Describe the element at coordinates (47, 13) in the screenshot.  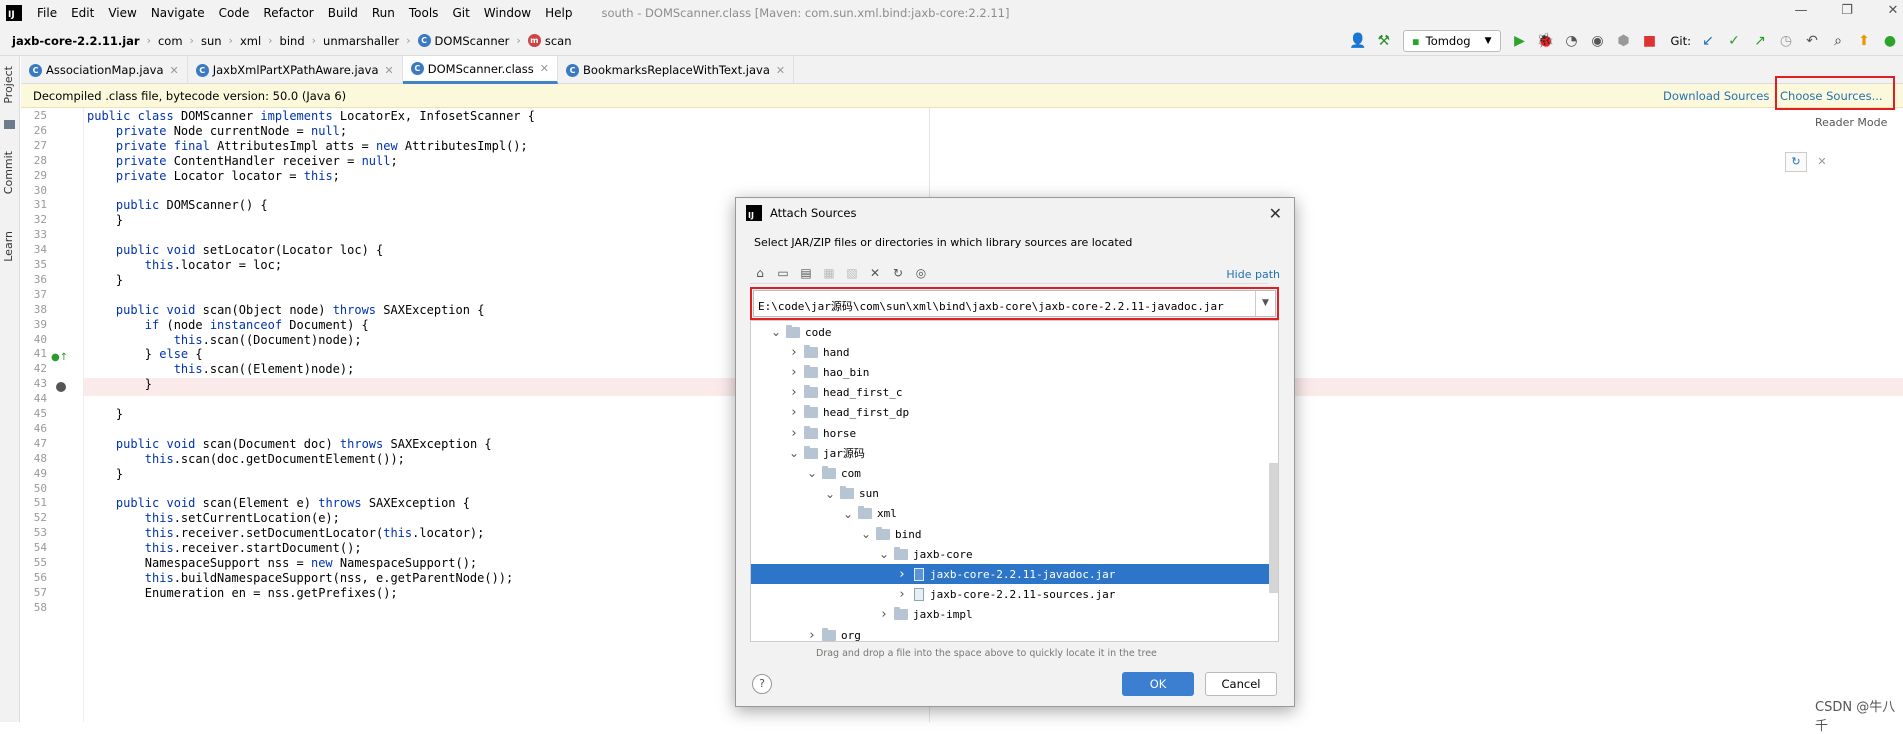
I see `menu-file: File` at that location.